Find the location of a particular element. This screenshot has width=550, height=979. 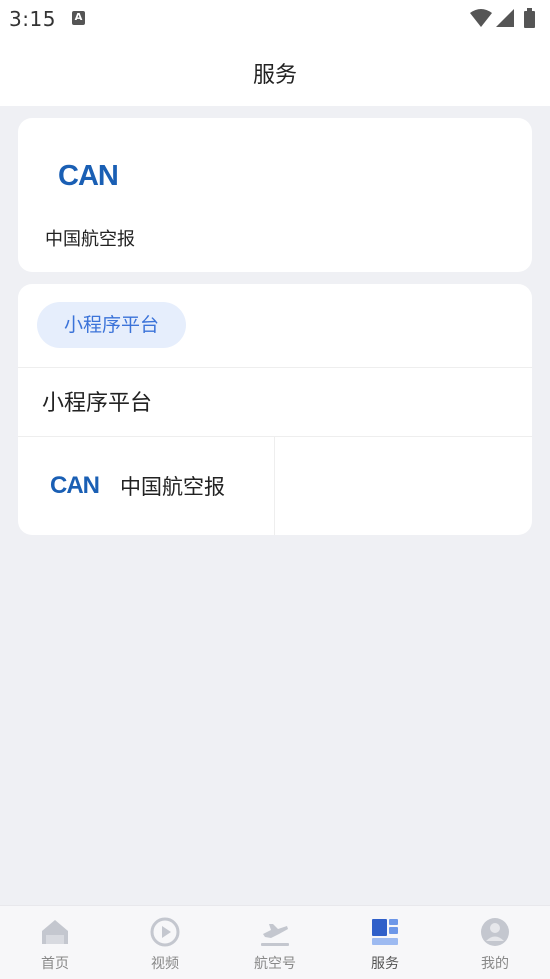

mini-program-item: CAN 中国航空报 is located at coordinates (146, 486).